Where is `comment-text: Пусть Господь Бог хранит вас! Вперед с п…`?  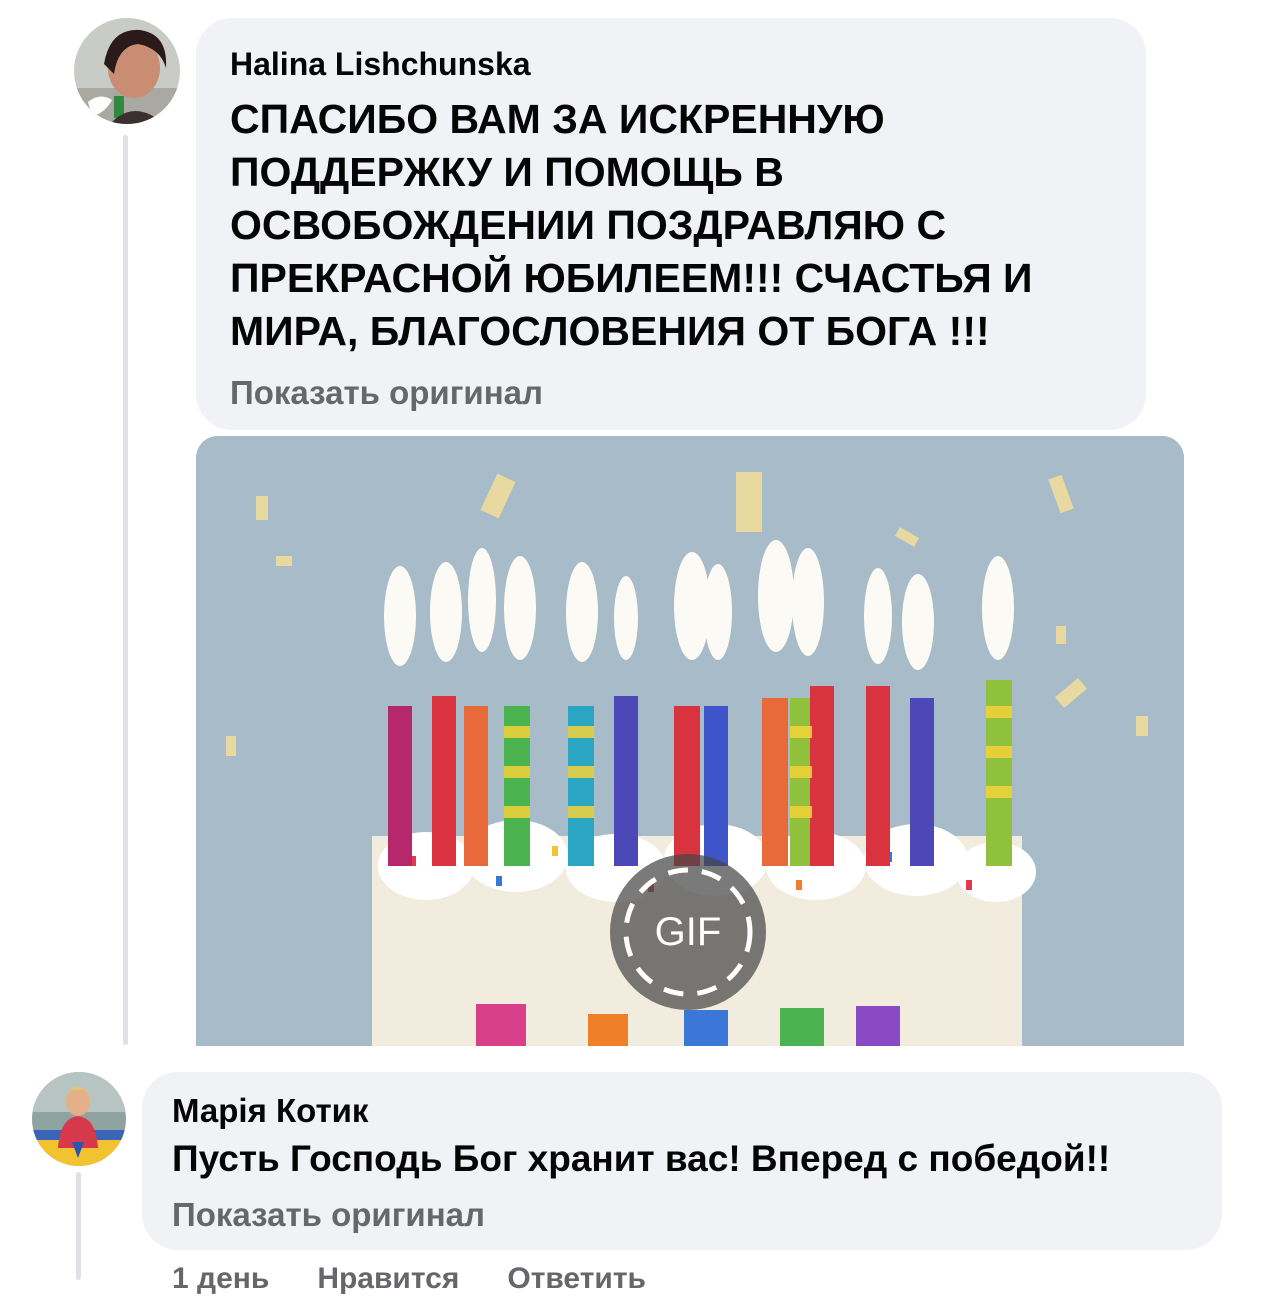 comment-text: Пусть Господь Бог хранит вас! Вперед с п… is located at coordinates (641, 1158).